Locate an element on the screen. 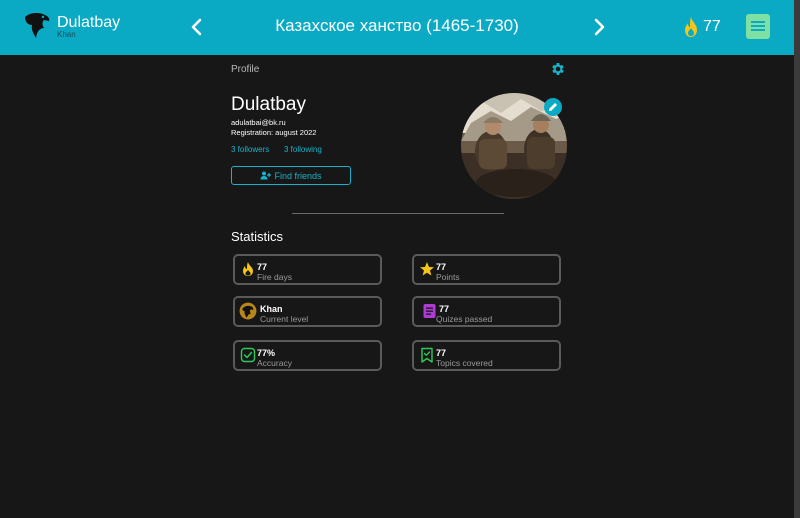 The height and width of the screenshot is (518, 800). window-edge is located at coordinates (797, 259).